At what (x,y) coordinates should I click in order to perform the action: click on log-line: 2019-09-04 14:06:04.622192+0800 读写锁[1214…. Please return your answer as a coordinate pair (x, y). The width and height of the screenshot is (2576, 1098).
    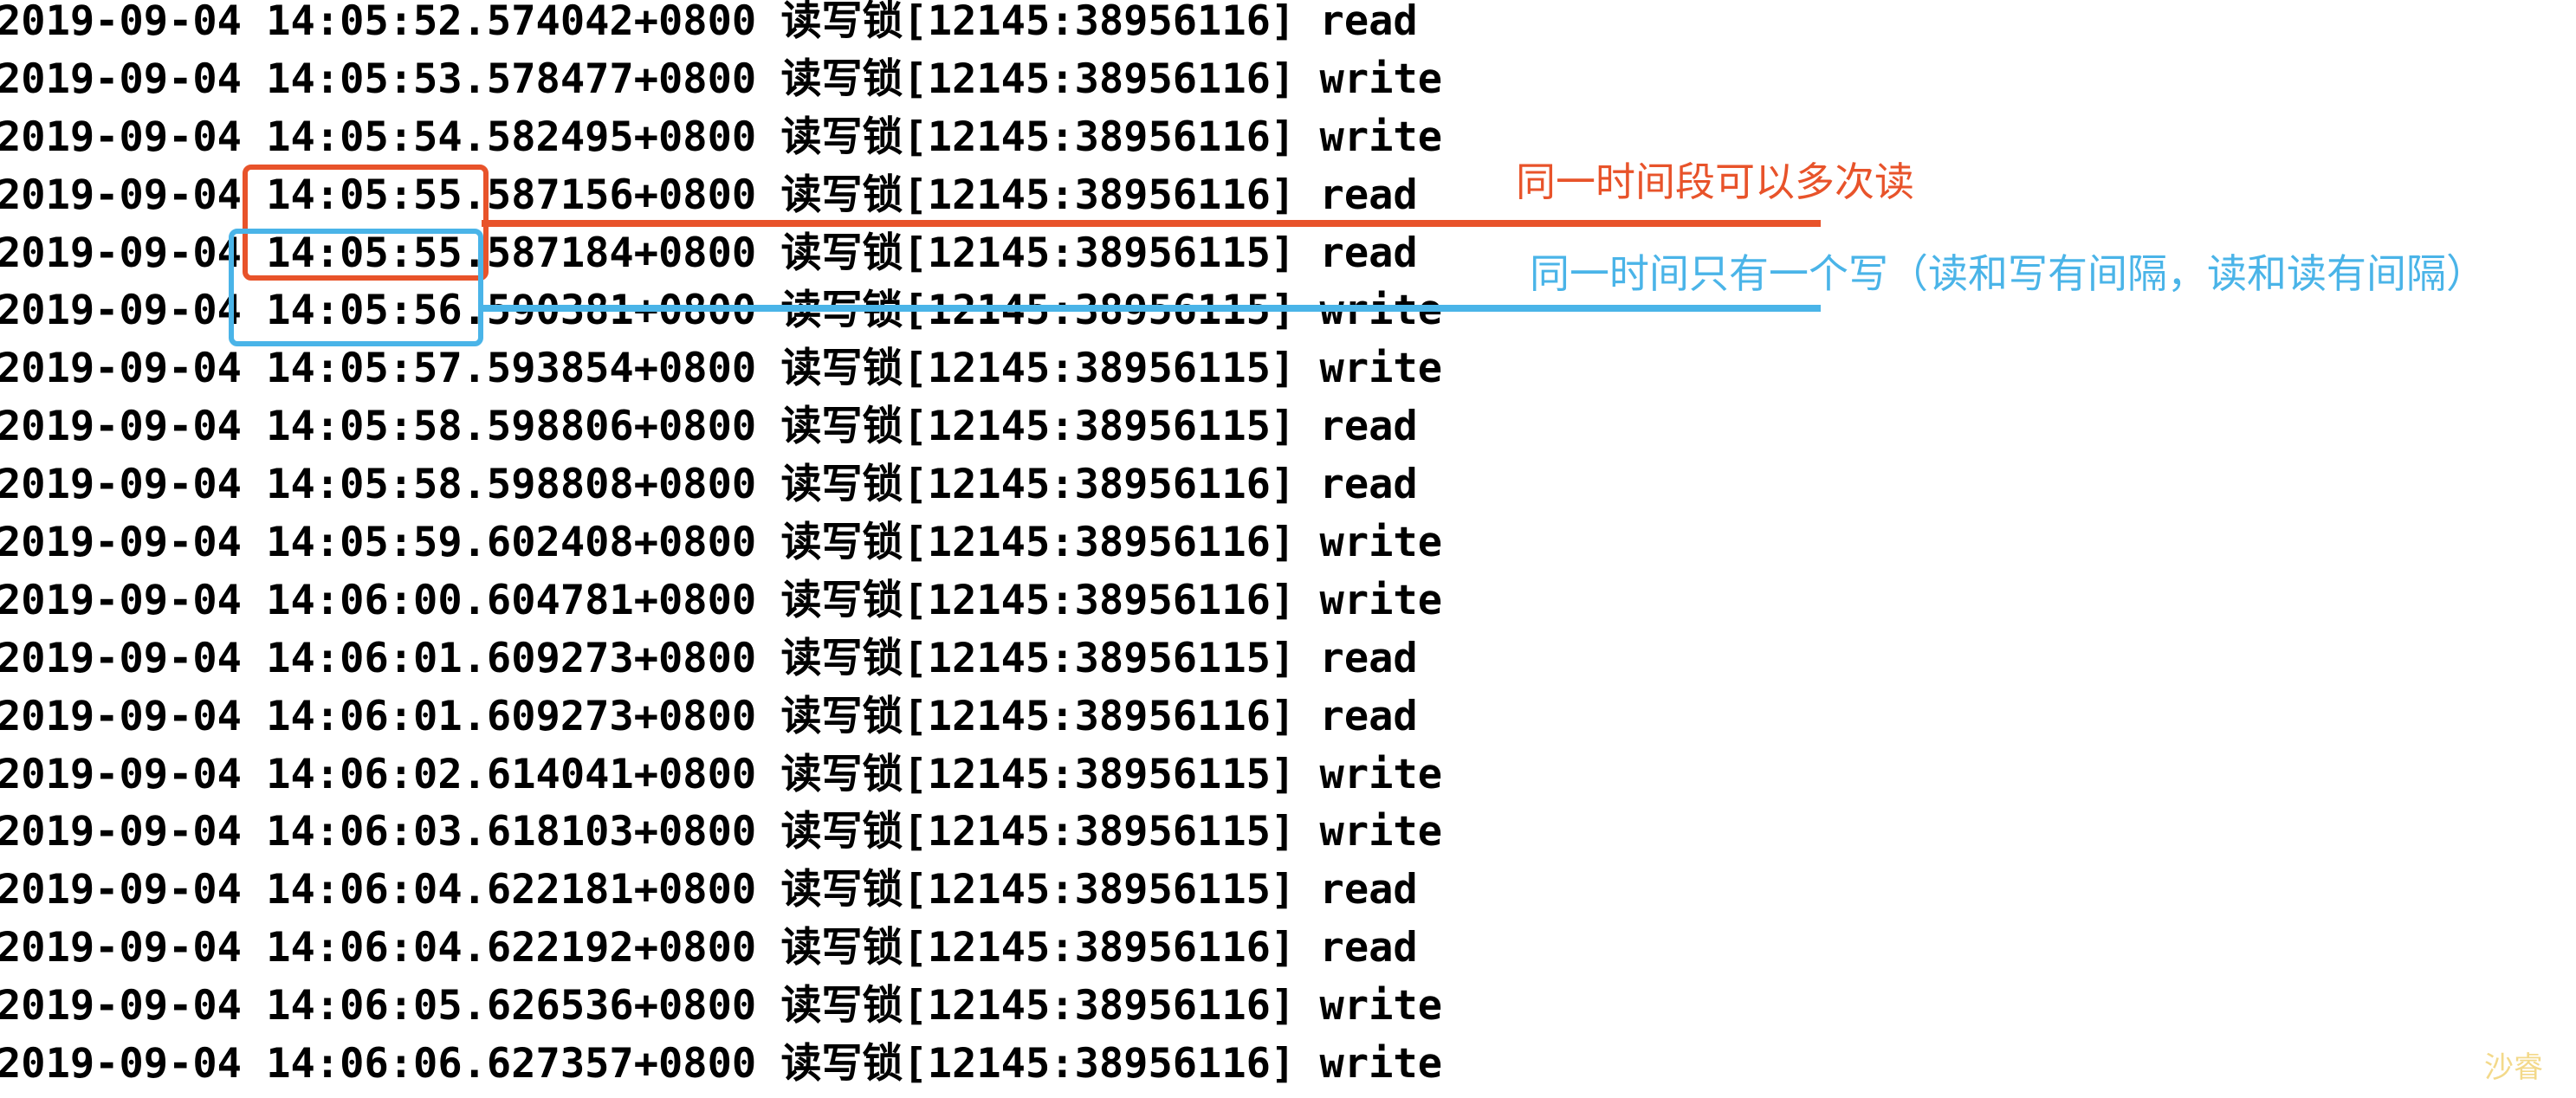
    Looking at the image, I should click on (721, 949).